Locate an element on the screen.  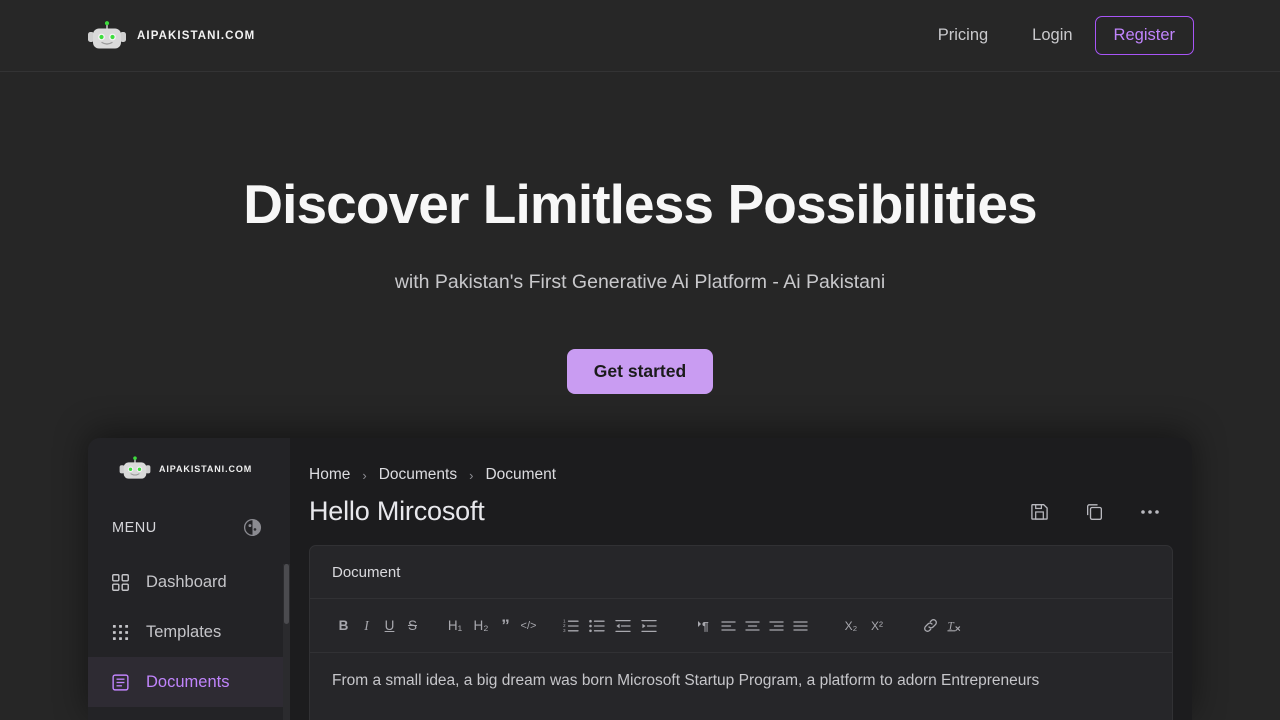
code-block-button: </> is located at coordinates (528, 625).